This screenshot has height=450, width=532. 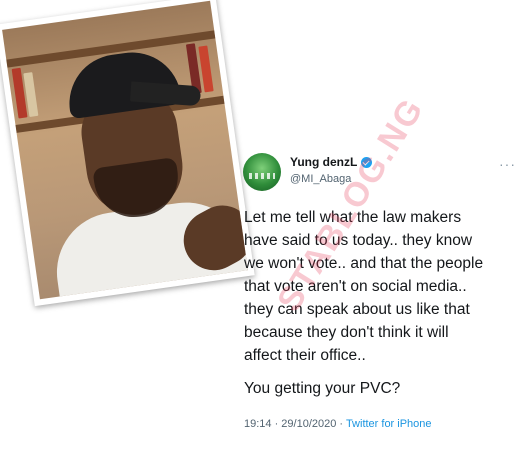 What do you see at coordinates (305, 355) in the screenshot?
I see `tweet-line: affect their office..` at bounding box center [305, 355].